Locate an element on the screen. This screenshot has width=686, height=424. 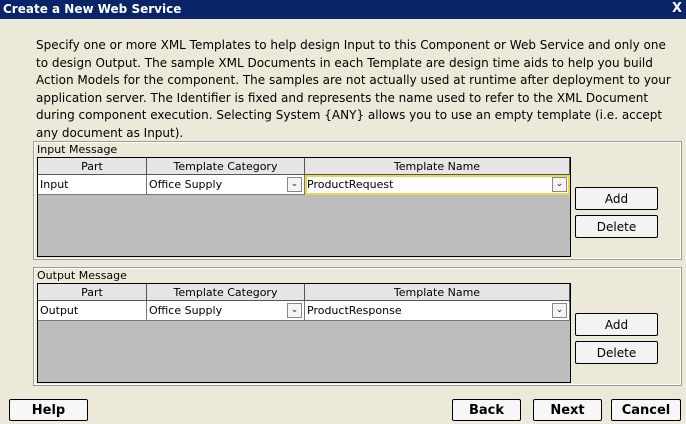
next-button: Next is located at coordinates (567, 410).